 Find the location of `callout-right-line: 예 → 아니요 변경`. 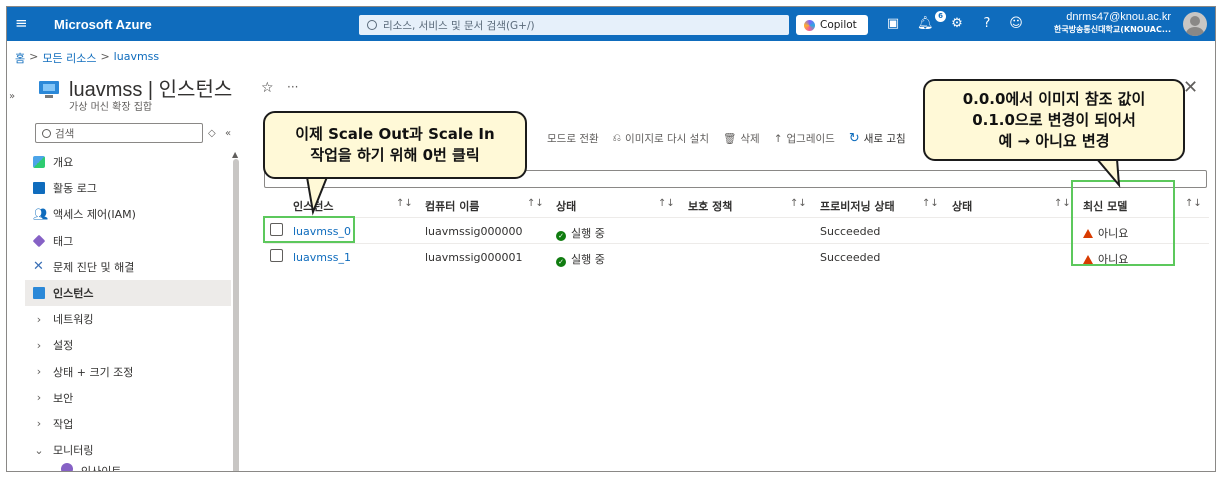

callout-right-line: 예 → 아니요 변경 is located at coordinates (1054, 140).